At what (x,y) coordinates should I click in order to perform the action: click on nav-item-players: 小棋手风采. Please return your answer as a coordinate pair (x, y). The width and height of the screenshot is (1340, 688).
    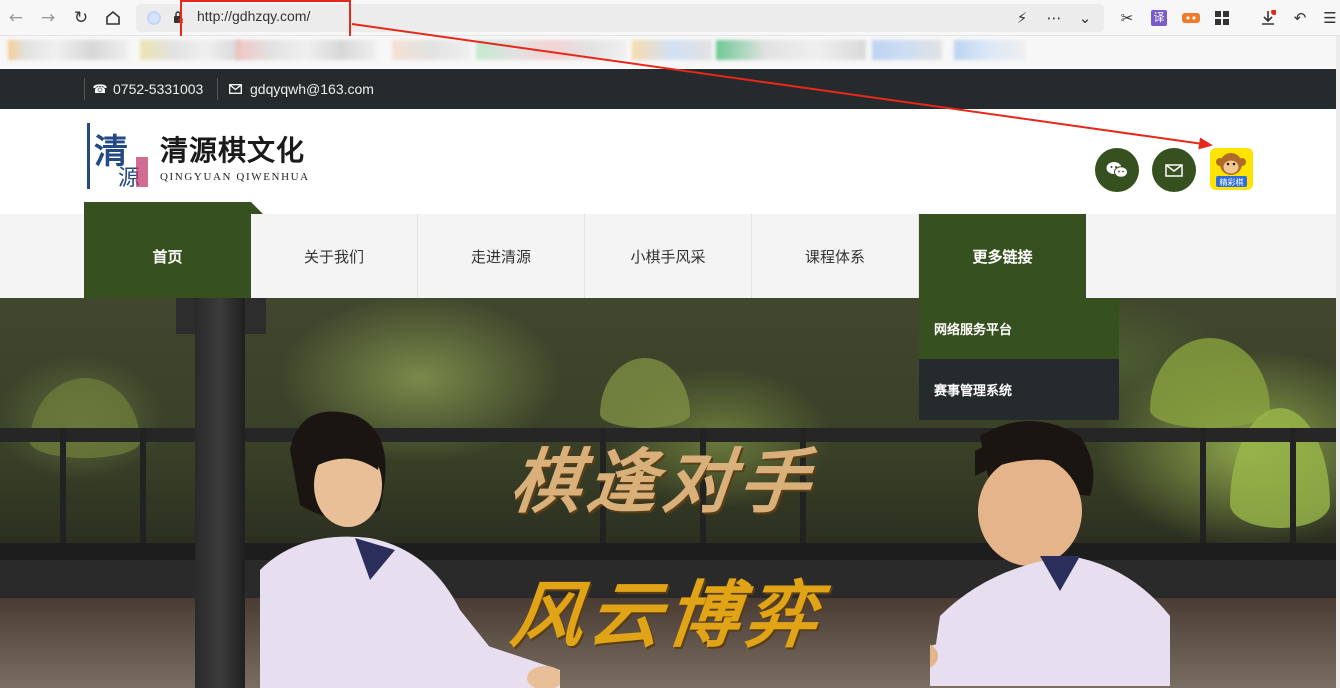
    Looking at the image, I should click on (668, 256).